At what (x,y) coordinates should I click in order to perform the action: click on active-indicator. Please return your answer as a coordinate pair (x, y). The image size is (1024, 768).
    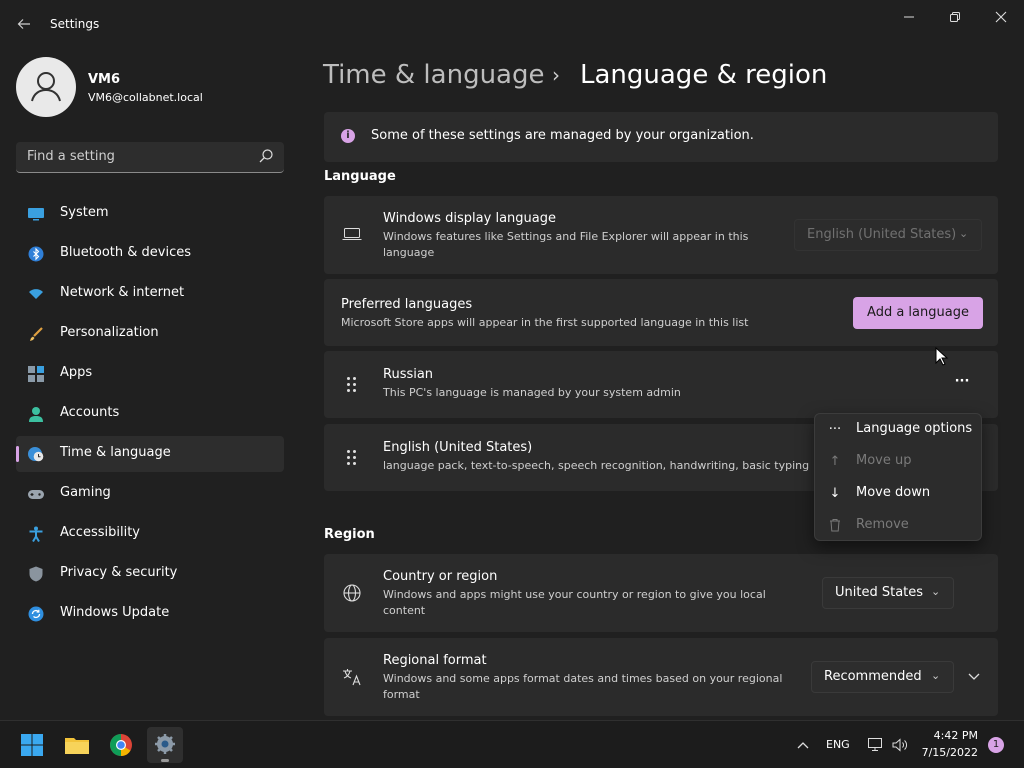
    Looking at the image, I should click on (17, 454).